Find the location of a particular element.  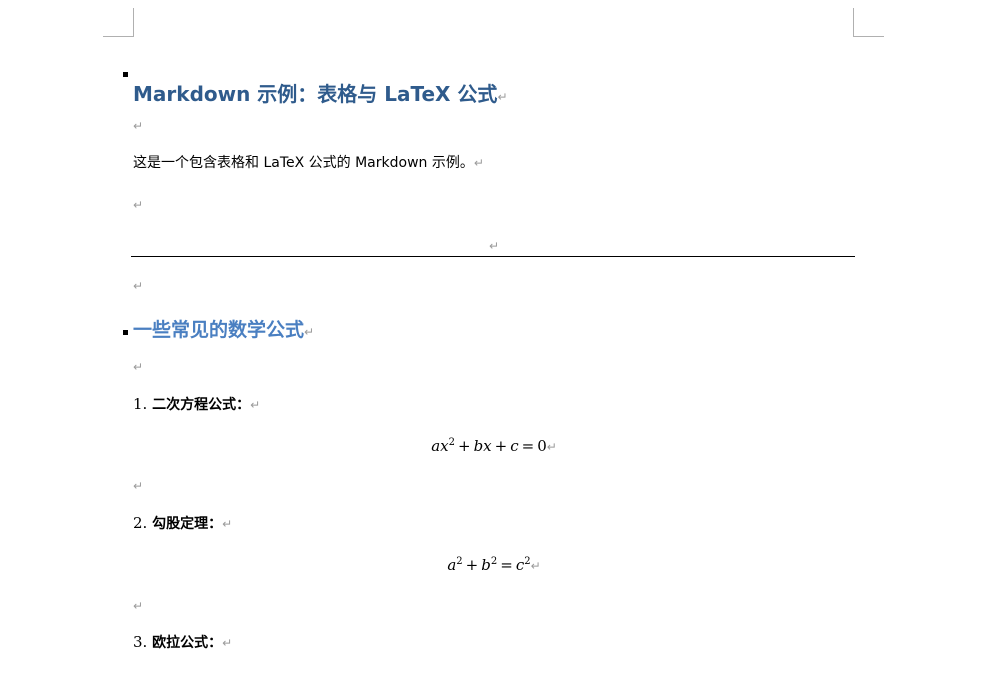

list-item-number: 2. is located at coordinates (140, 523).